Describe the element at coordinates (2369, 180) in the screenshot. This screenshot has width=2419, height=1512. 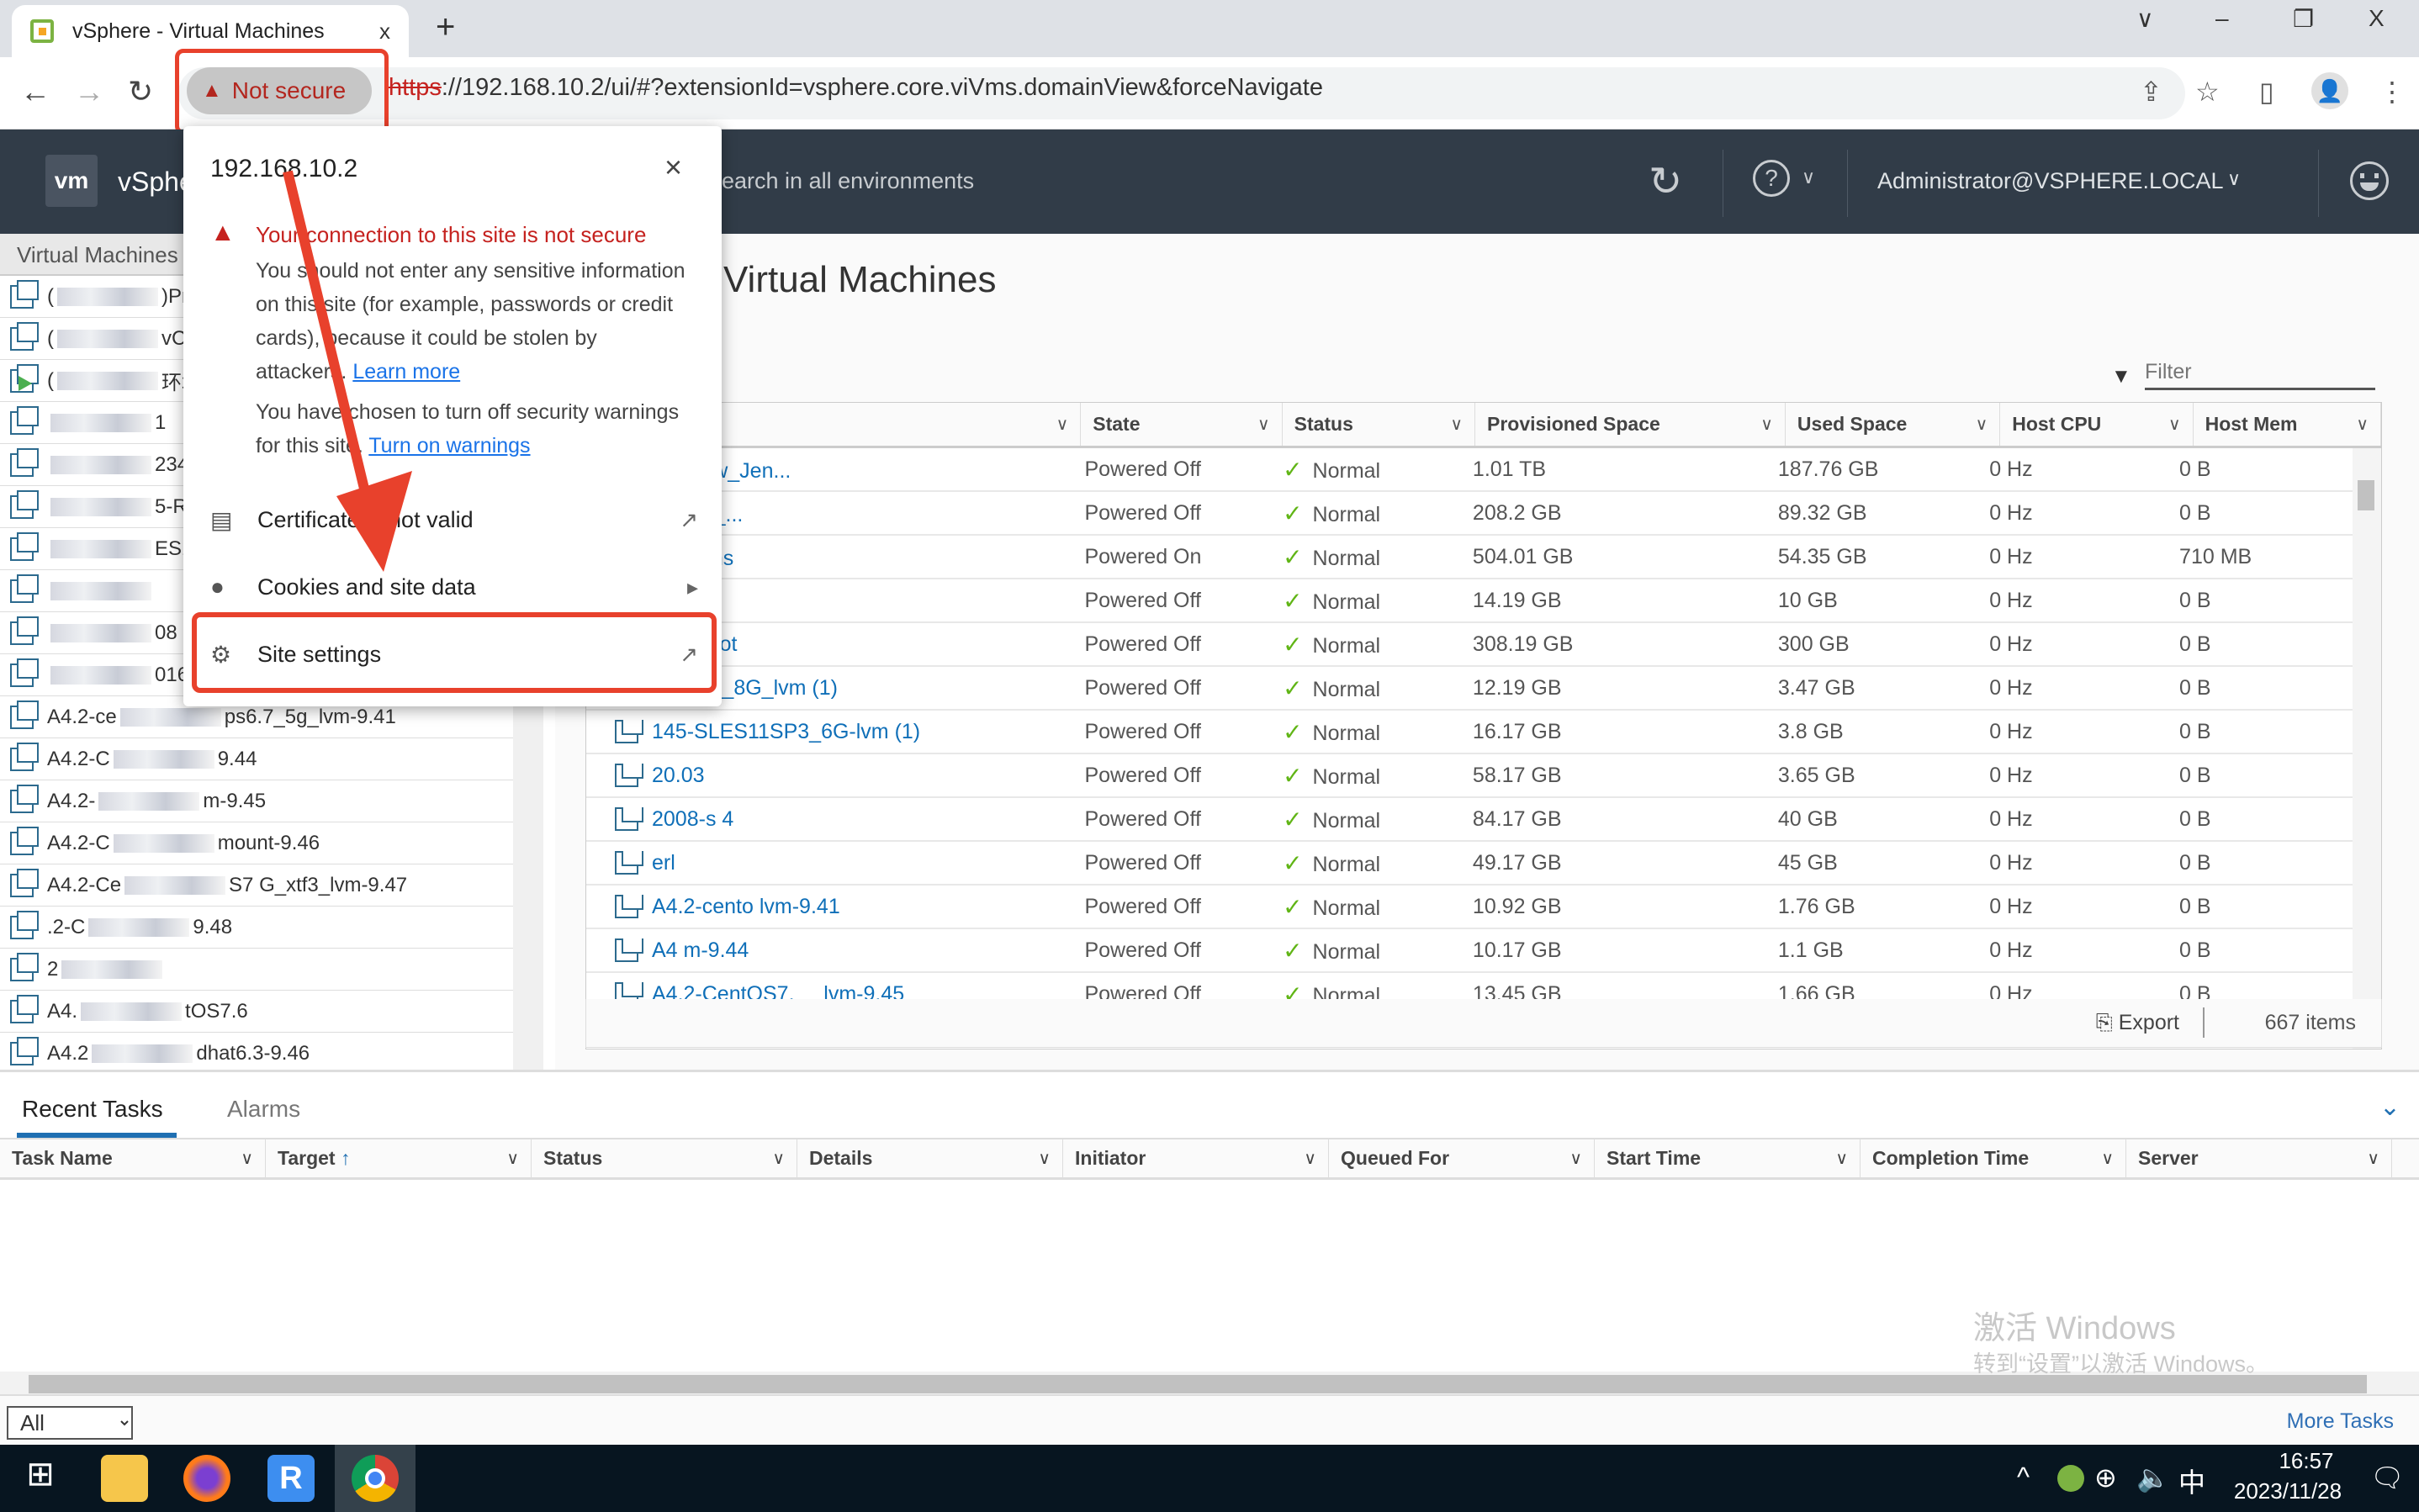
I see `feedback-smiley-icon` at that location.